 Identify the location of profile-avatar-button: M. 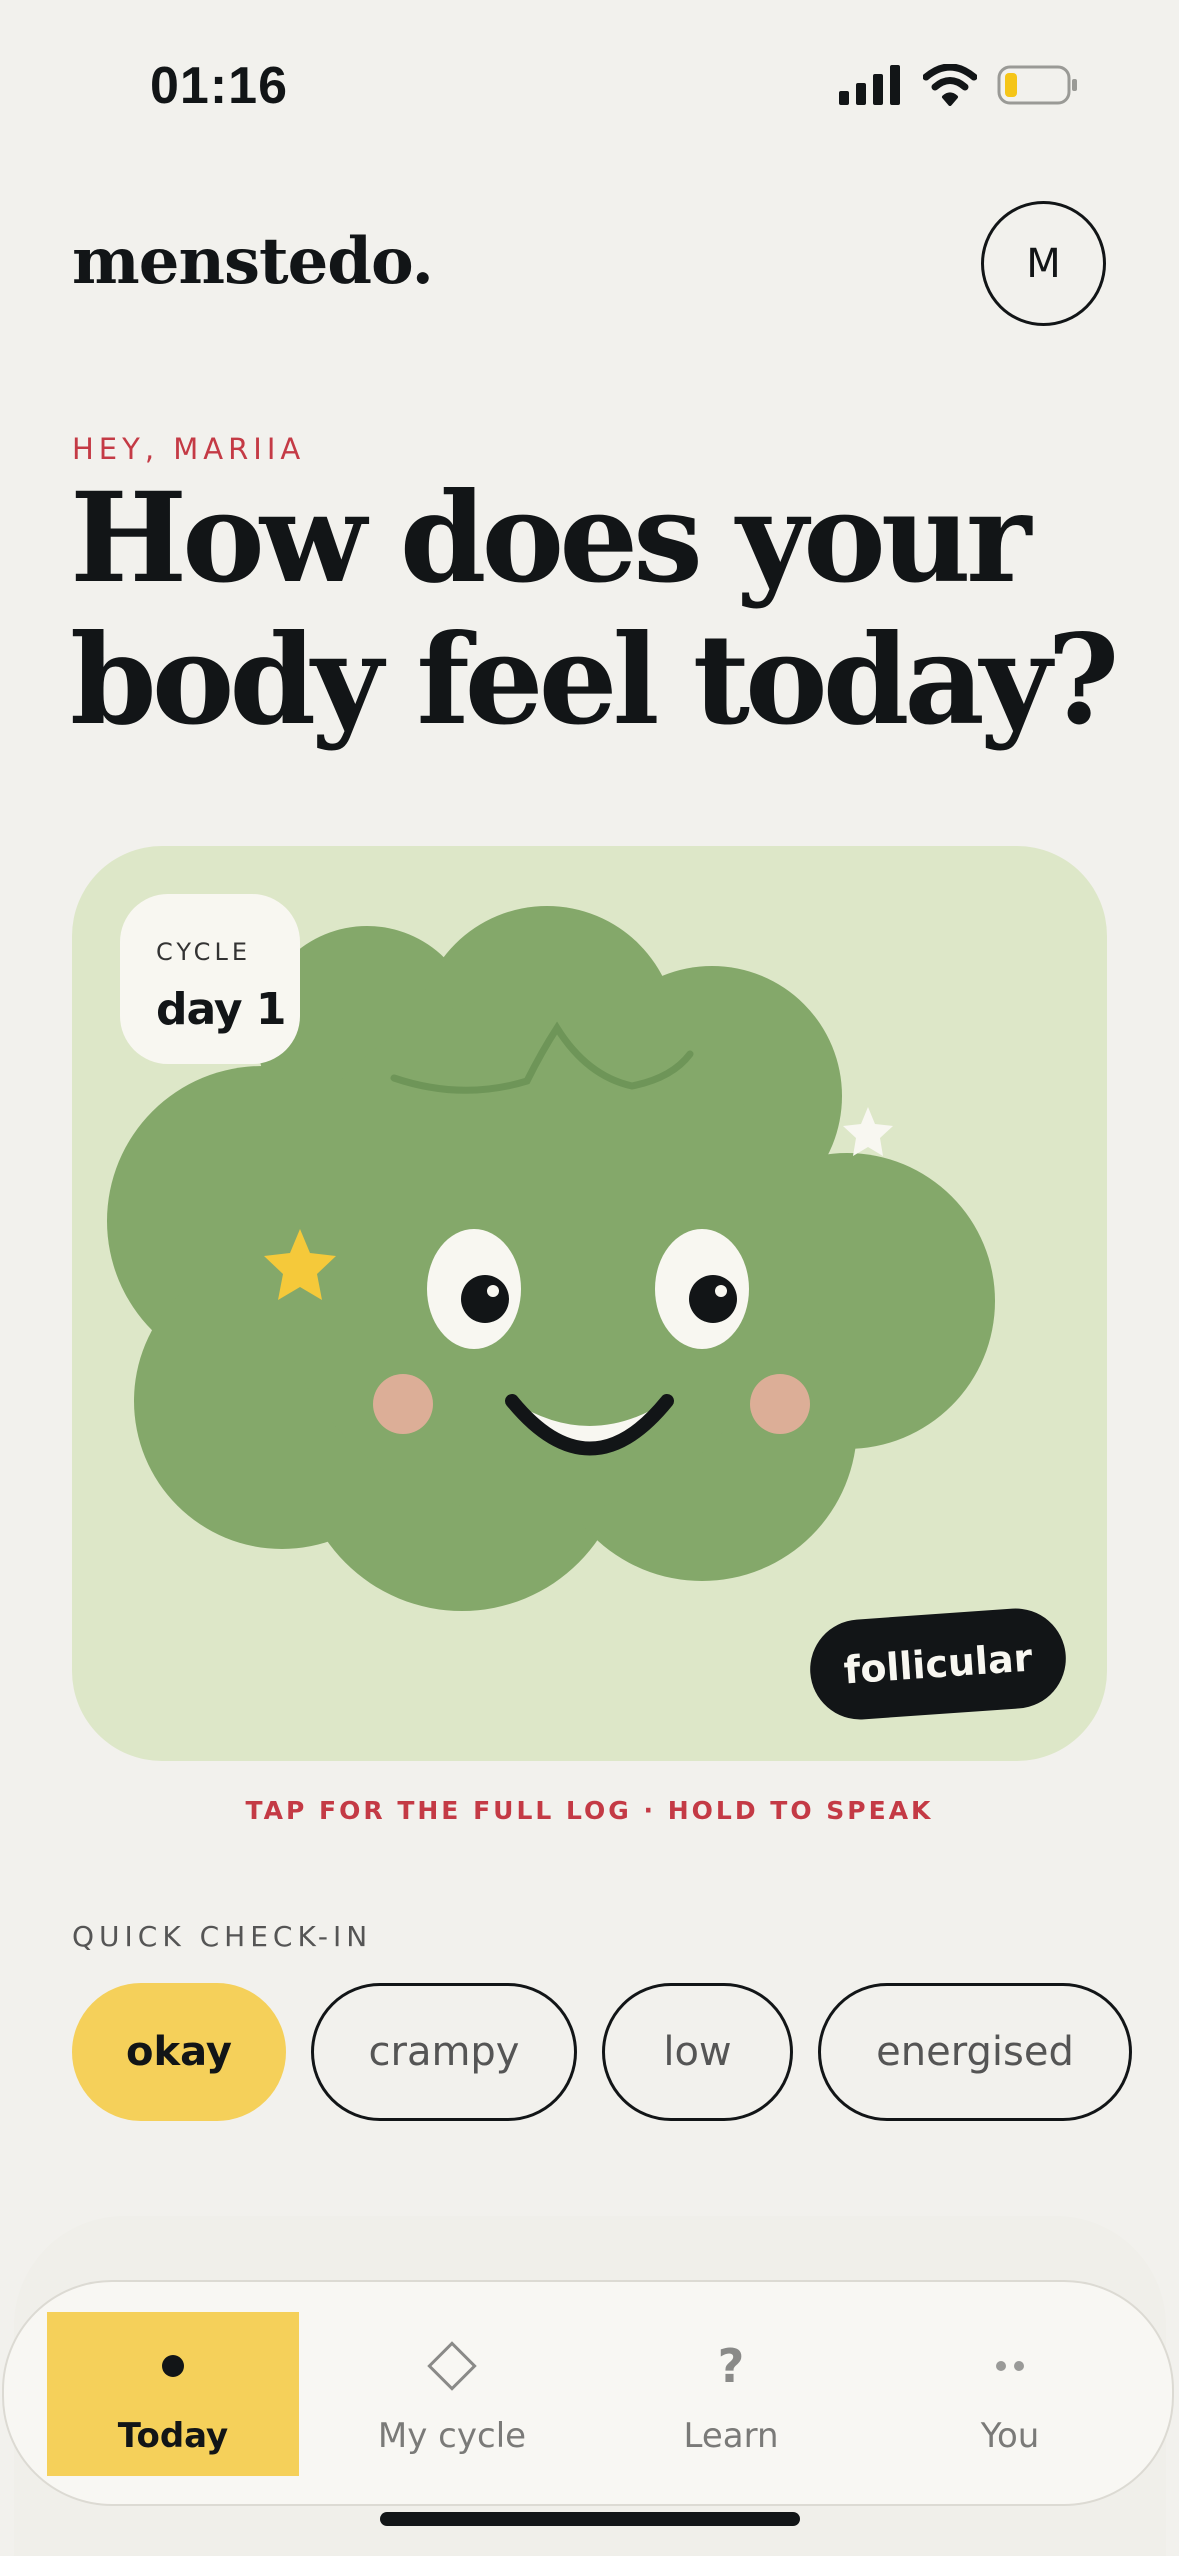
(1043, 263).